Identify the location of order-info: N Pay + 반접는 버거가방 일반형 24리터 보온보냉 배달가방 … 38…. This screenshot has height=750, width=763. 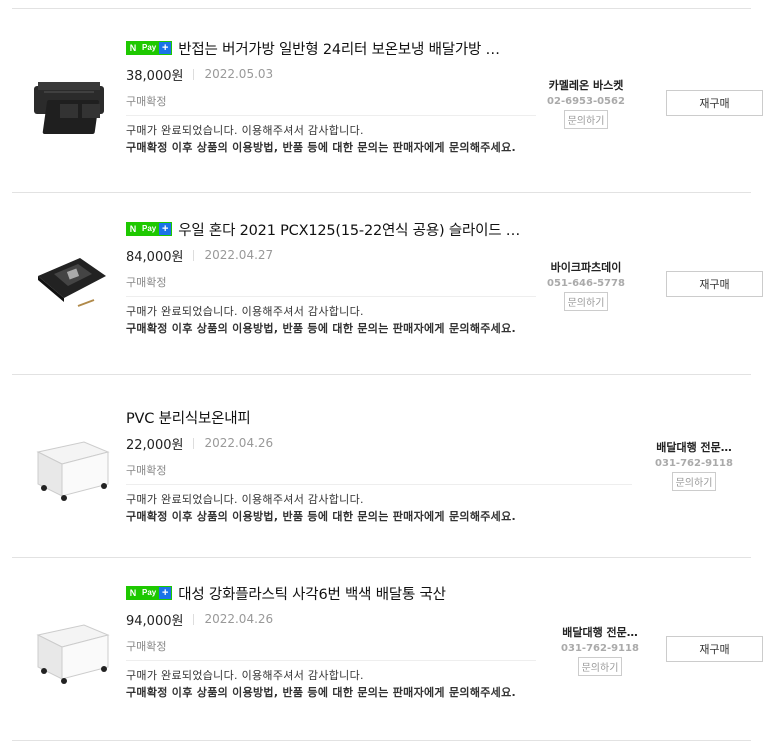
(331, 96).